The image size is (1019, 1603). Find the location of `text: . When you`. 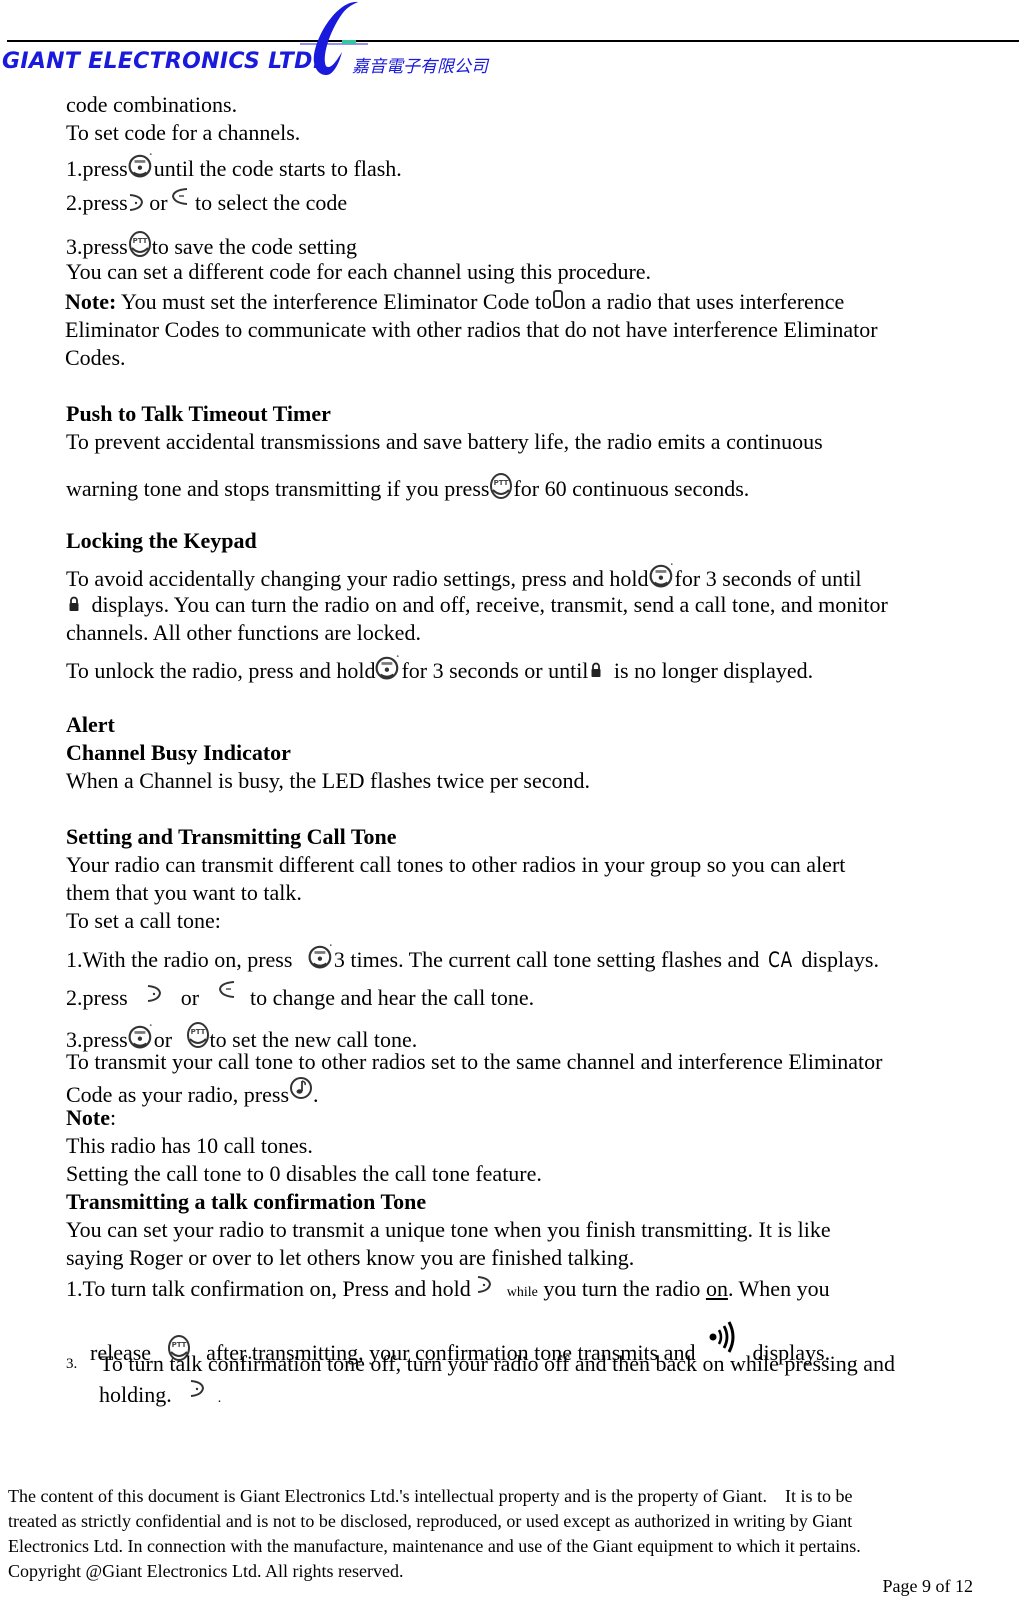

text: . When you is located at coordinates (778, 1288).